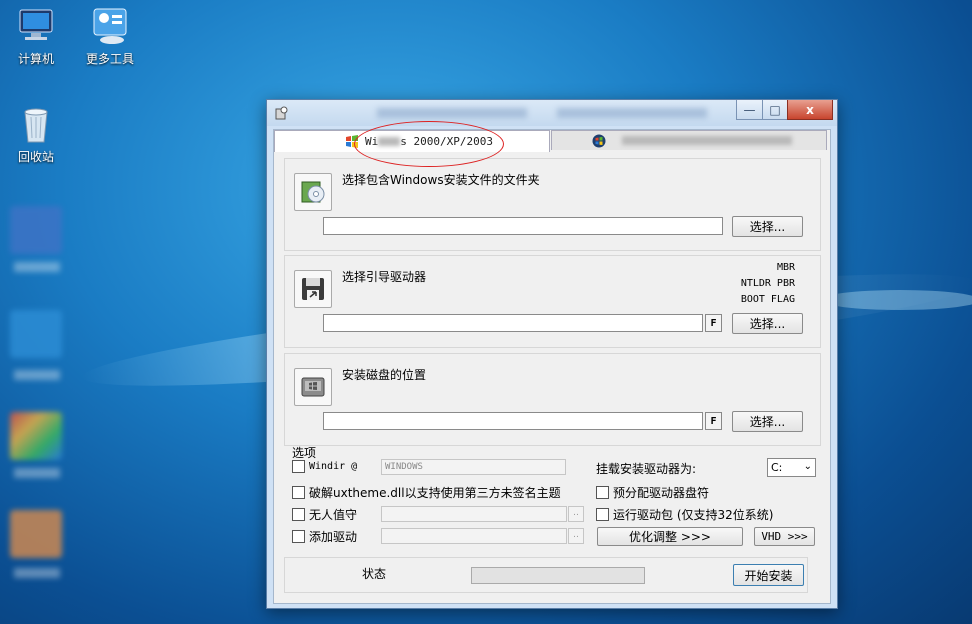 The image size is (972, 624). What do you see at coordinates (473, 467) in the screenshot?
I see `windir-input: WINDOWS` at bounding box center [473, 467].